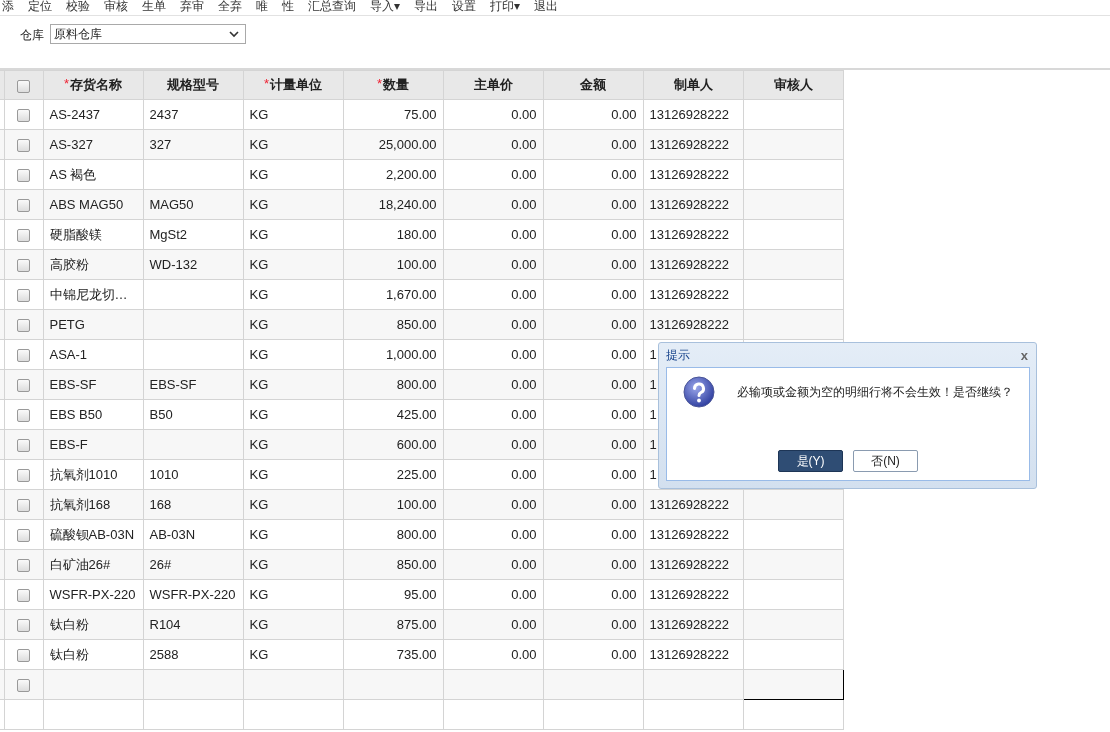 The width and height of the screenshot is (1110, 732). I want to click on toolbar-item: 审核, so click(116, 7).